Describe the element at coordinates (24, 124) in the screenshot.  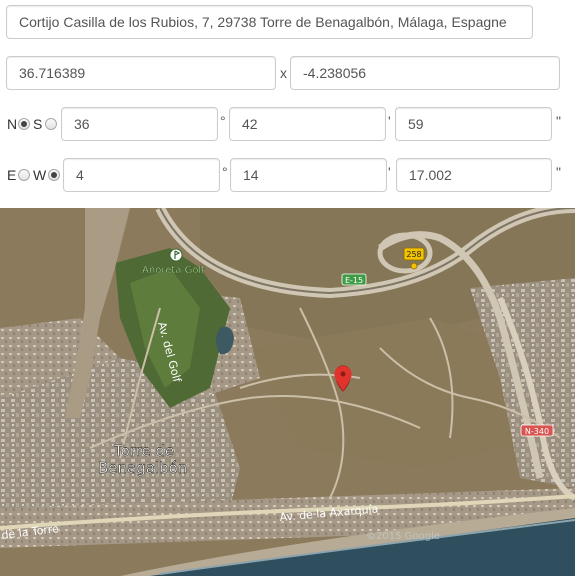
I see `north-radio` at that location.